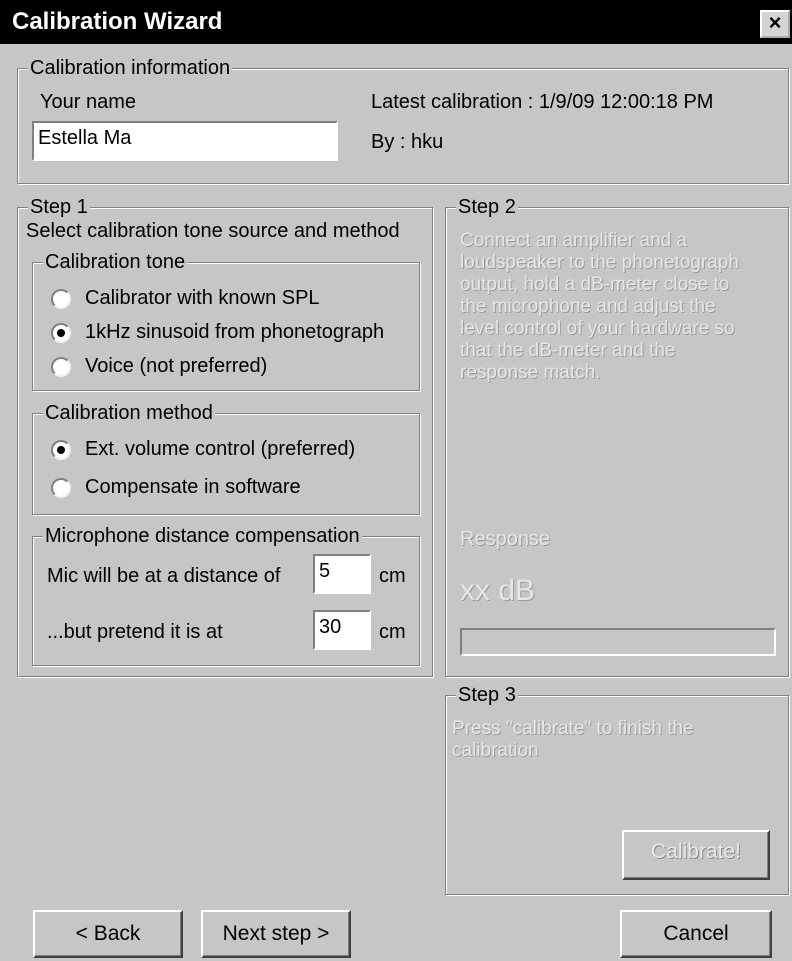  What do you see at coordinates (193, 487) in the screenshot?
I see `method-software-label: Compensate in software` at bounding box center [193, 487].